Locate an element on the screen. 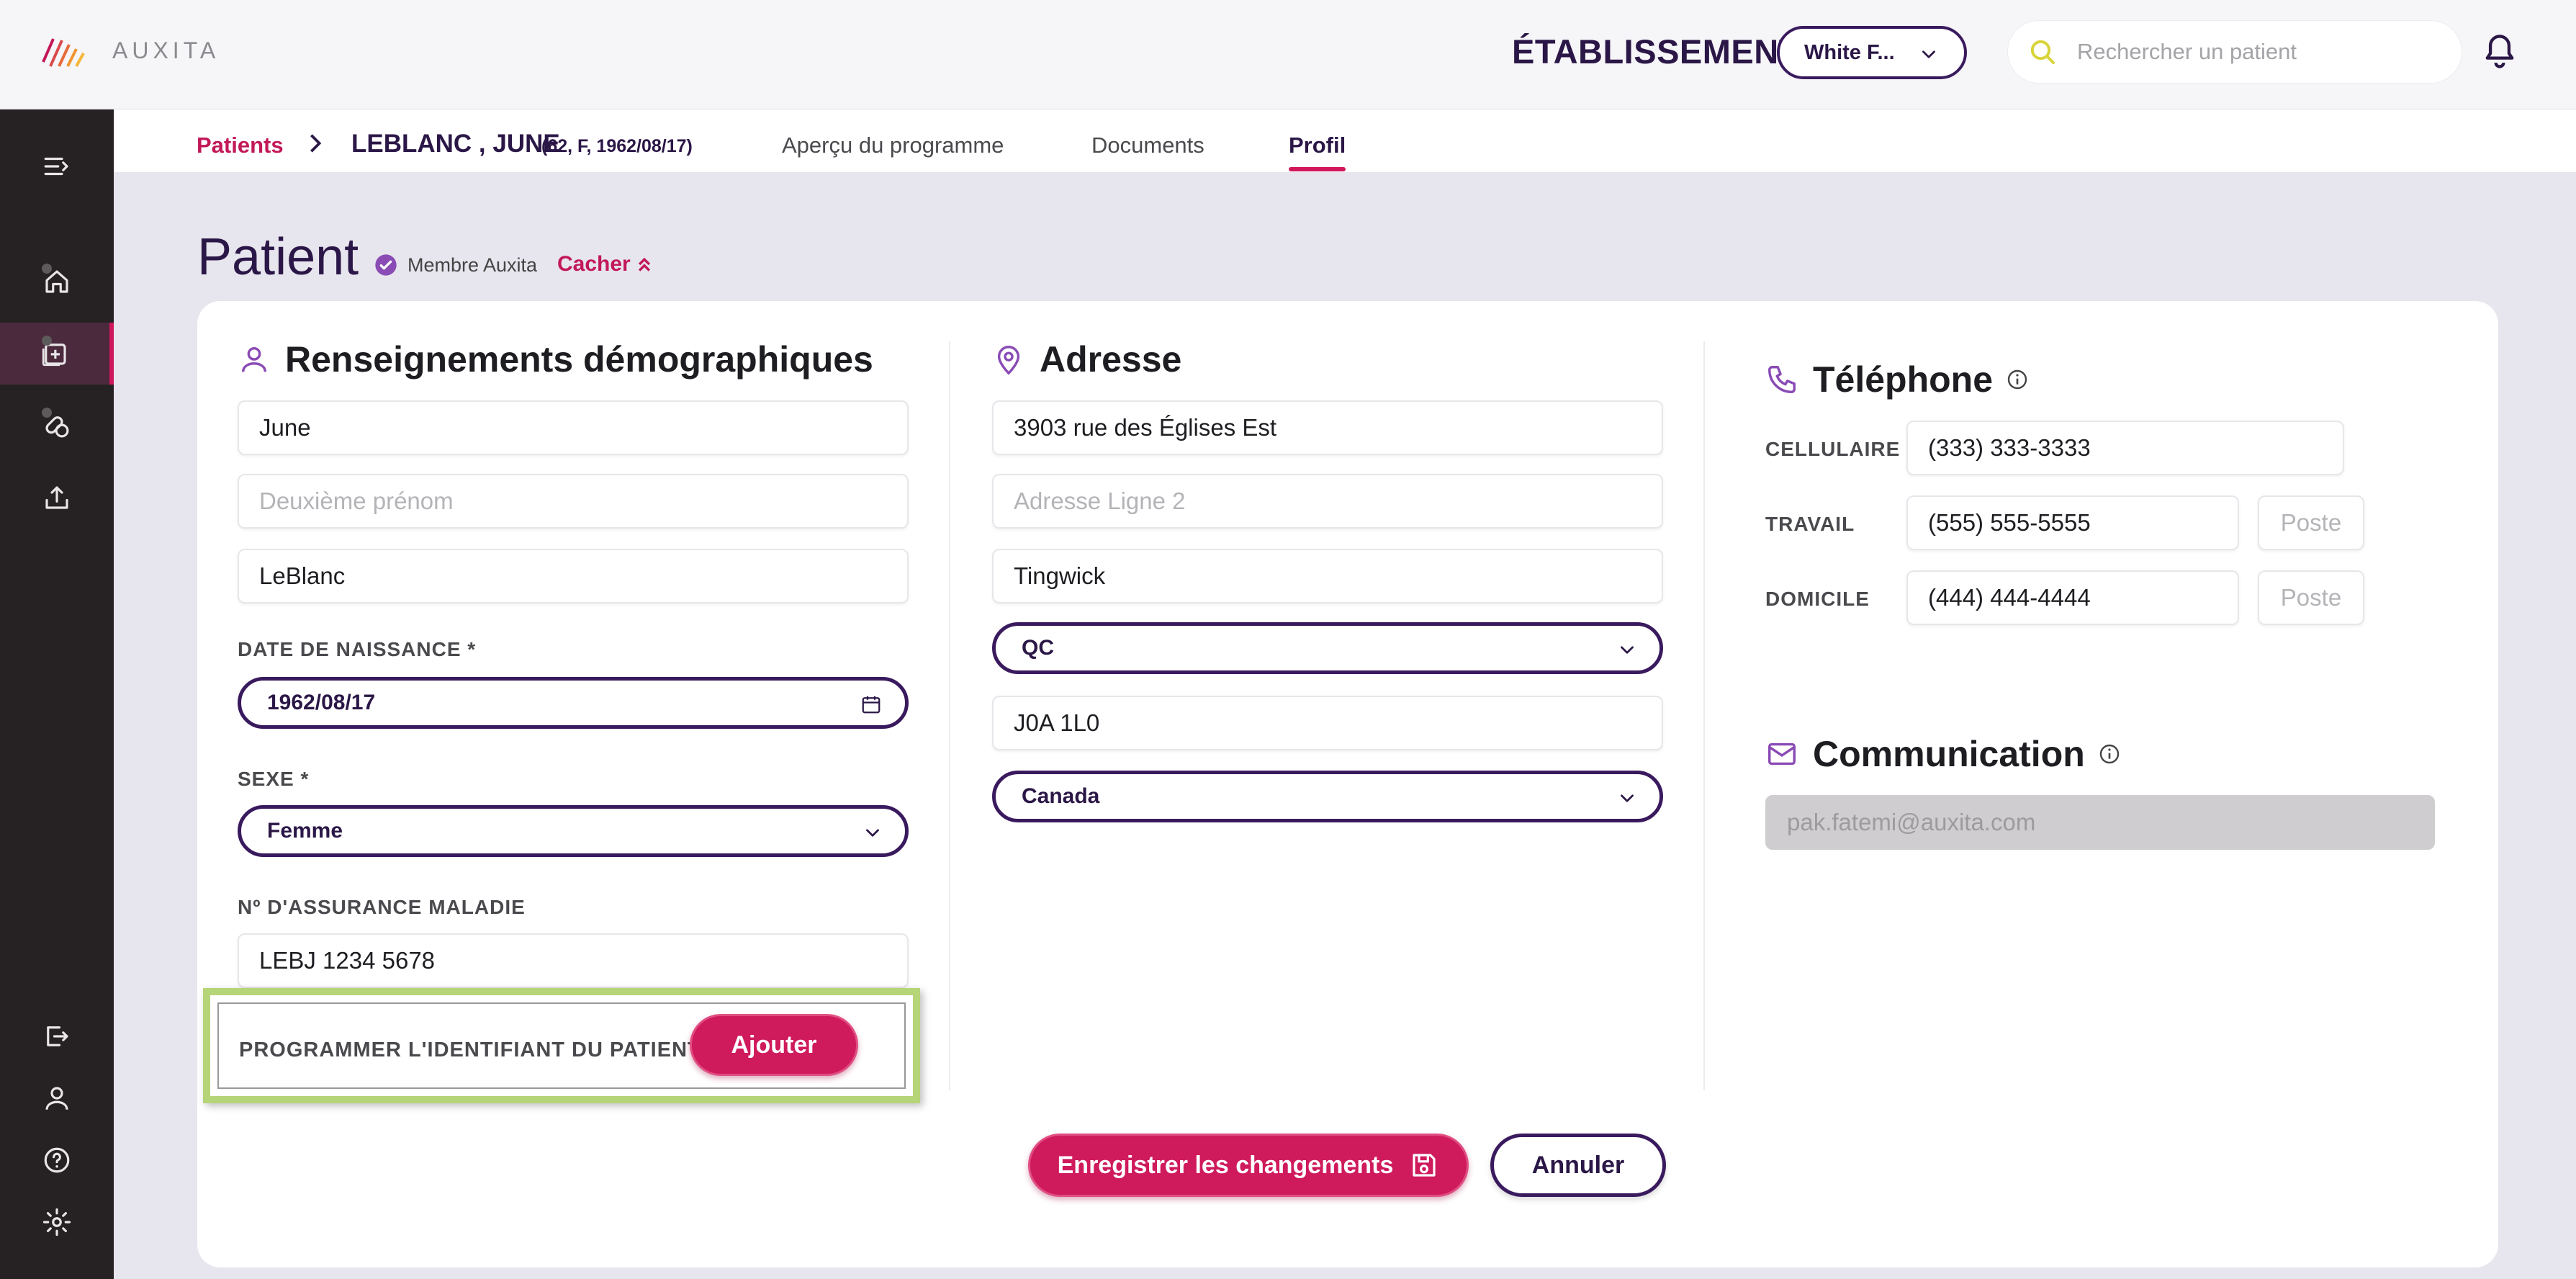 The height and width of the screenshot is (1279, 2576). chevron-right-icon is located at coordinates (316, 144).